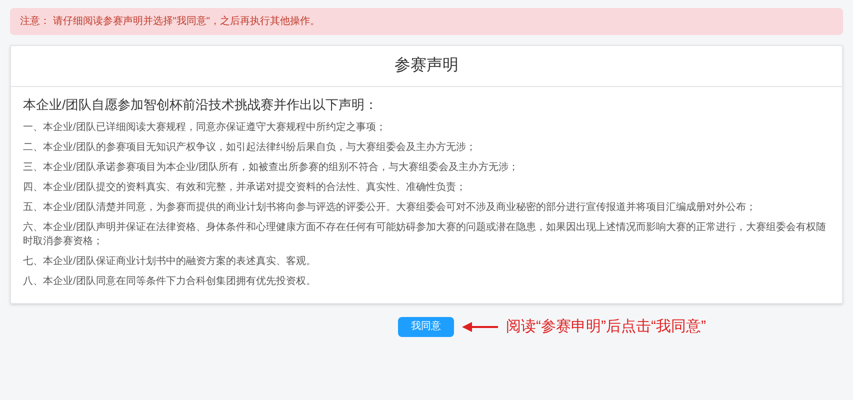  I want to click on declaration-heading: 本企业/团队自愿参加智创杯前沿技术挑战赛并作出以下声明：, so click(201, 105).